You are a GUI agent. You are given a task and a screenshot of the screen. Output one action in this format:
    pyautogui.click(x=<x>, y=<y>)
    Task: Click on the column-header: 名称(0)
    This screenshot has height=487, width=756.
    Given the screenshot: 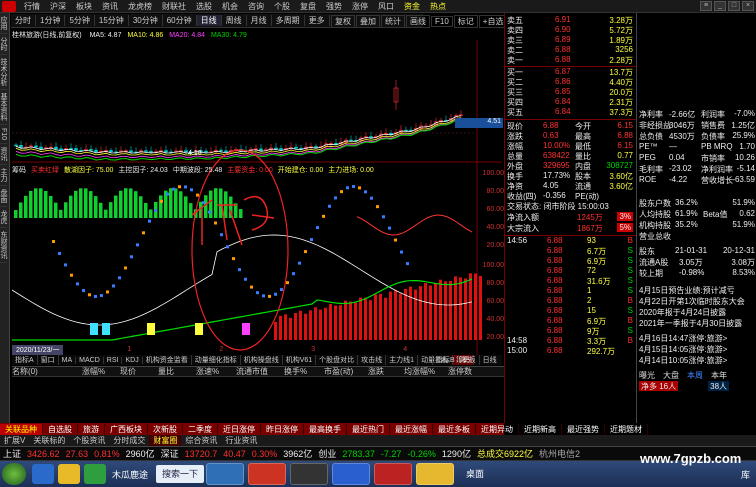 What is the action you would take?
    pyautogui.click(x=47, y=371)
    